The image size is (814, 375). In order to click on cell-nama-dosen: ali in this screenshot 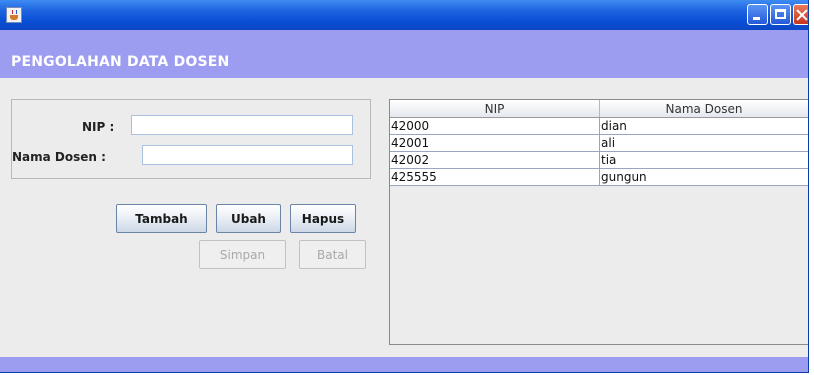, I will do `click(703, 143)`.